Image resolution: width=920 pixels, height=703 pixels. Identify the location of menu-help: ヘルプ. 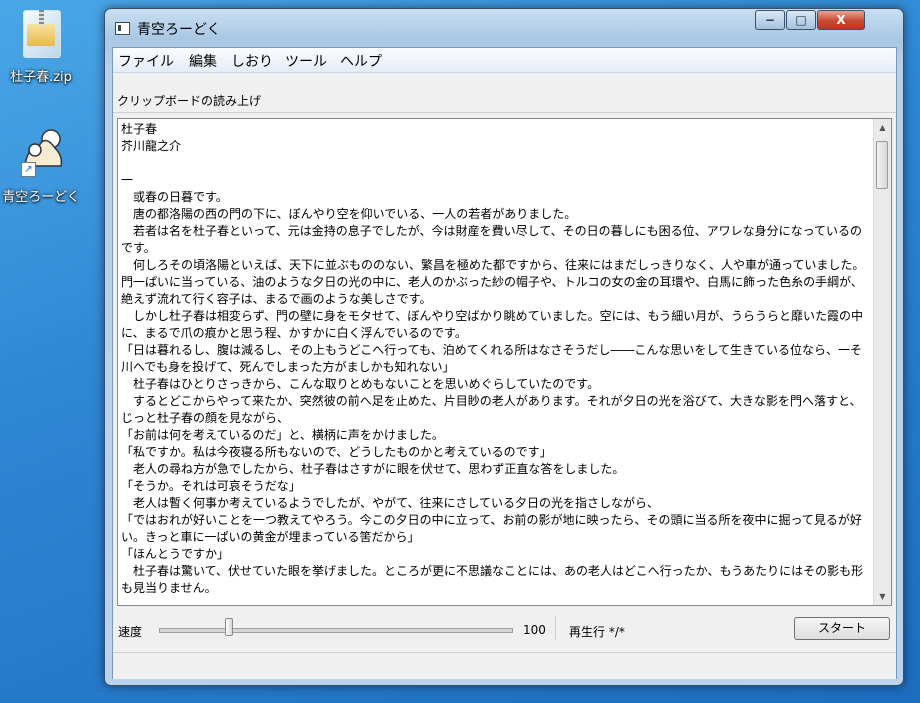
(361, 61).